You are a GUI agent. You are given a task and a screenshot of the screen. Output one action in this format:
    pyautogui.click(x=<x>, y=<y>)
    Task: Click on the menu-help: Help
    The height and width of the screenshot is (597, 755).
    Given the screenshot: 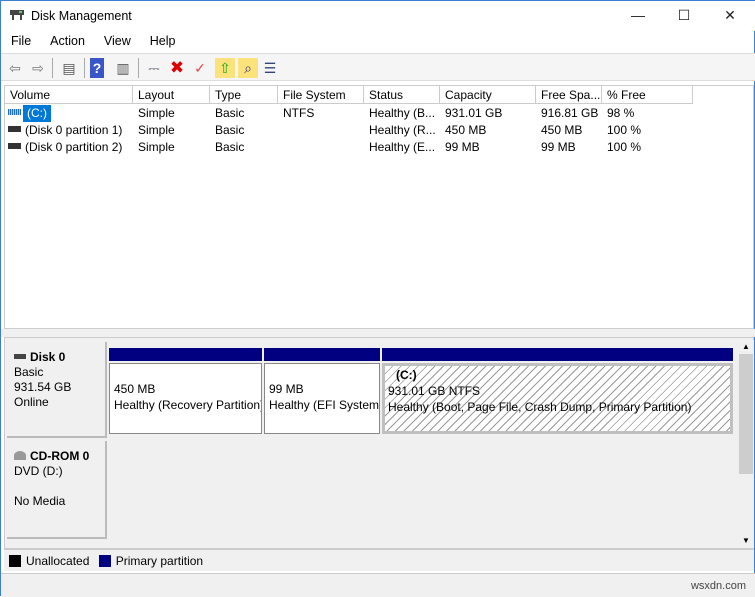 What is the action you would take?
    pyautogui.click(x=162, y=39)
    